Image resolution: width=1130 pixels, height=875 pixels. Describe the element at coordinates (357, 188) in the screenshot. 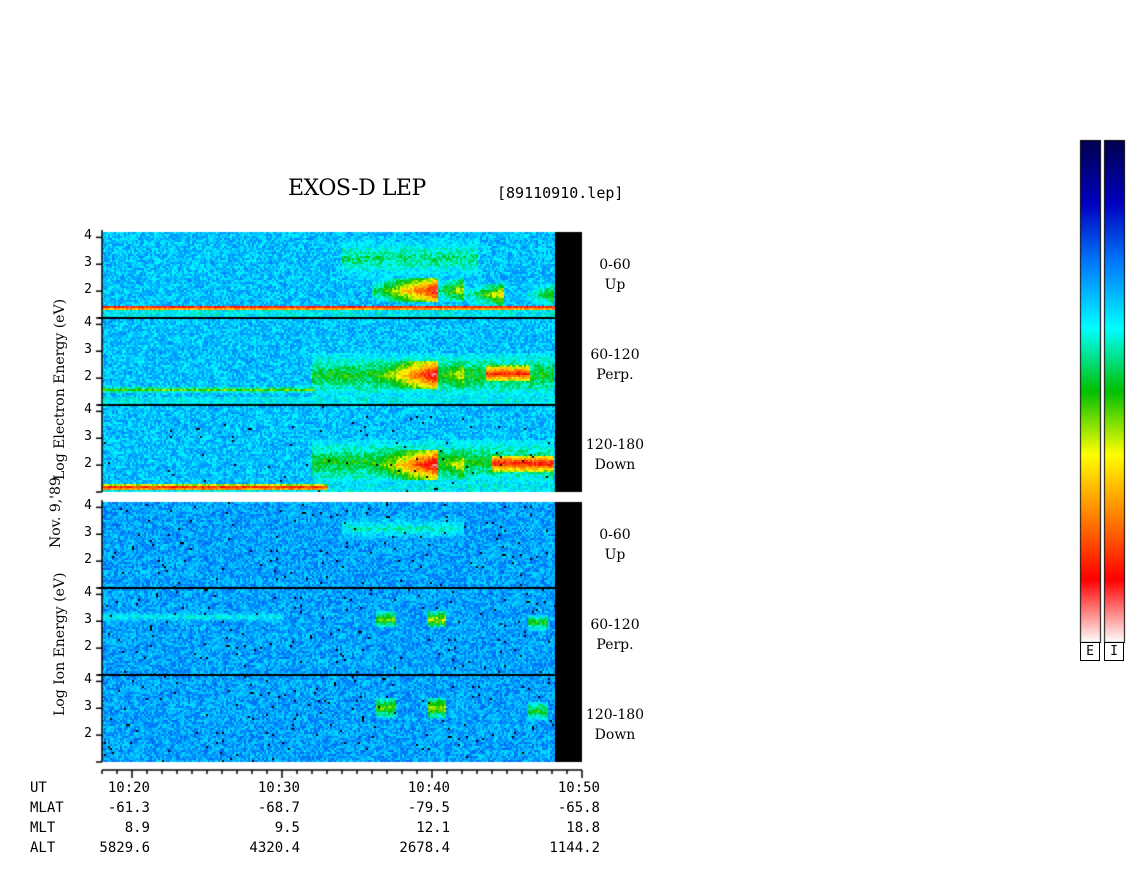

I see `chart-title: EXOS-D LEP` at that location.